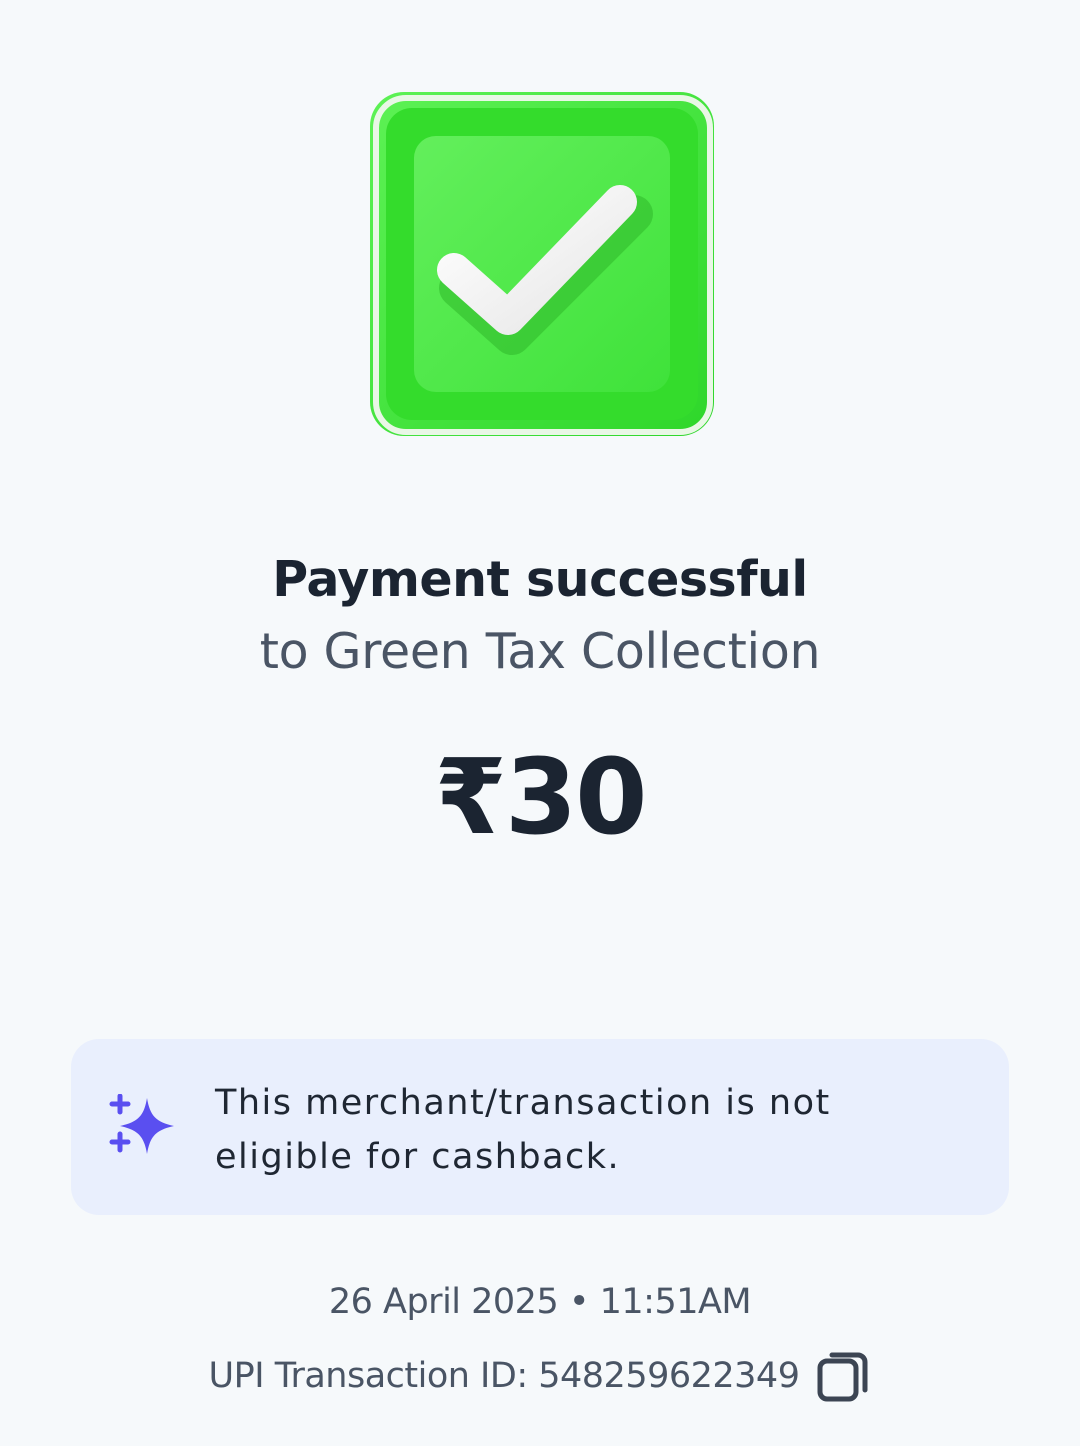 The width and height of the screenshot is (1080, 1446). Describe the element at coordinates (540, 797) in the screenshot. I see `payment-amount: ₹30` at that location.